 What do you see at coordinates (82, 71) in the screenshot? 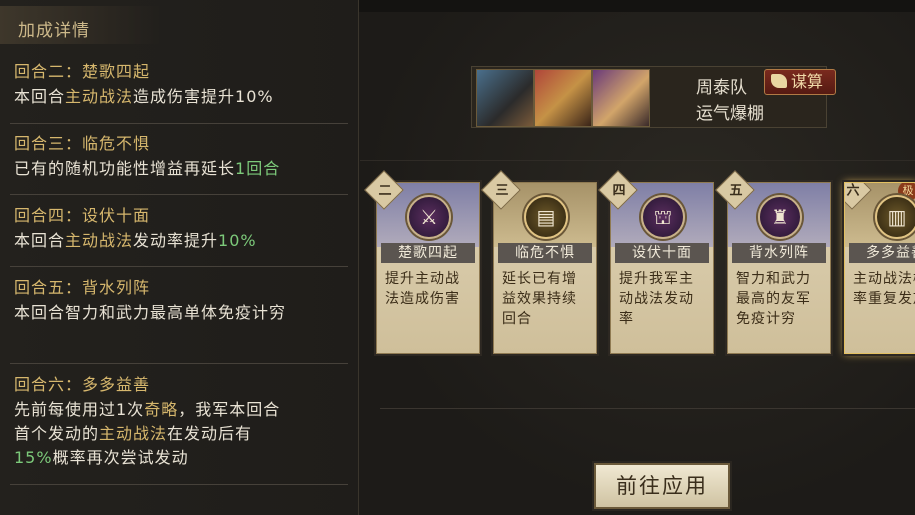
I see `entry-head: 回合二：楚歌四起` at bounding box center [82, 71].